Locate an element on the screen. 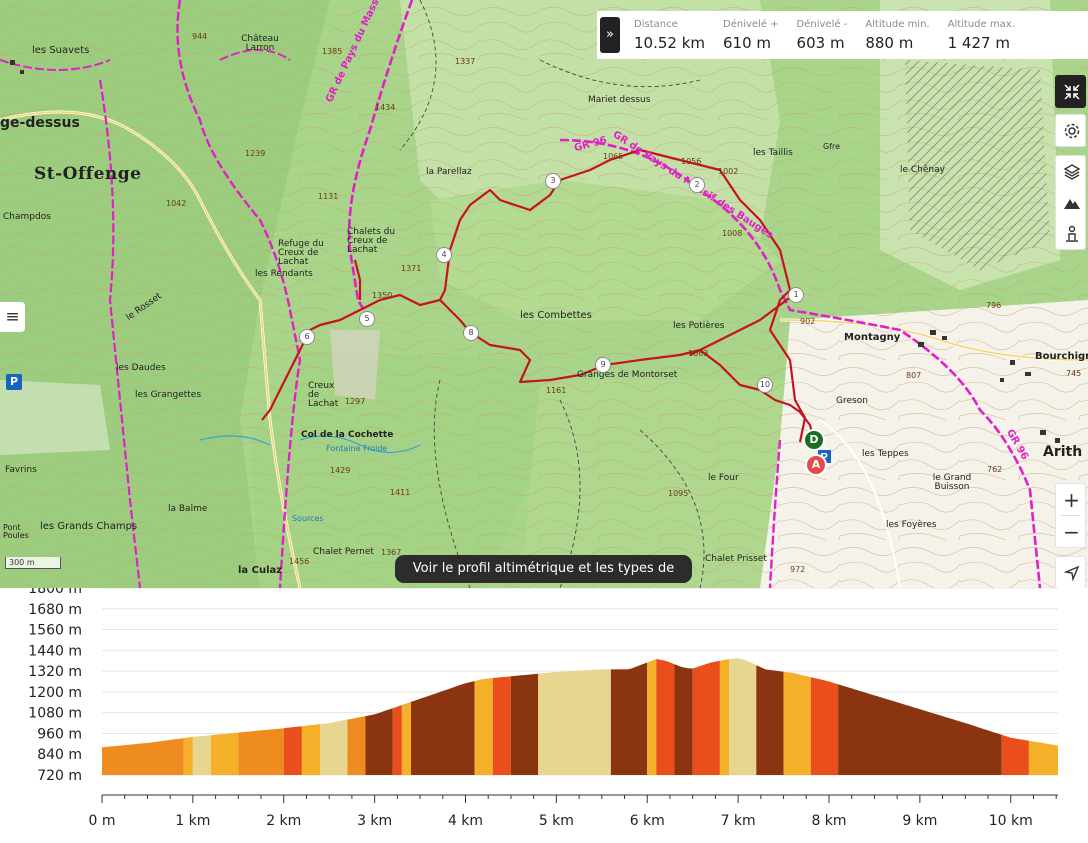 The width and height of the screenshot is (1088, 843). waypoint-marker: 4 is located at coordinates (444, 255).